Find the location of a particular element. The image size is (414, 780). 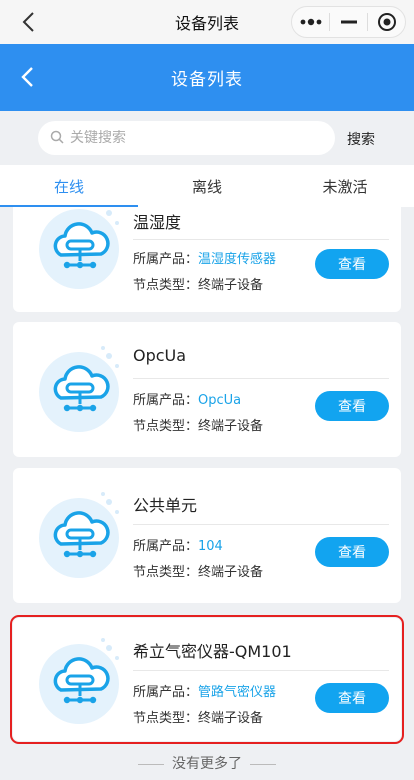

device-card: 温湿度 所属产品：温湿度传感器 节点类型：终端子设备 查看 is located at coordinates (207, 259).